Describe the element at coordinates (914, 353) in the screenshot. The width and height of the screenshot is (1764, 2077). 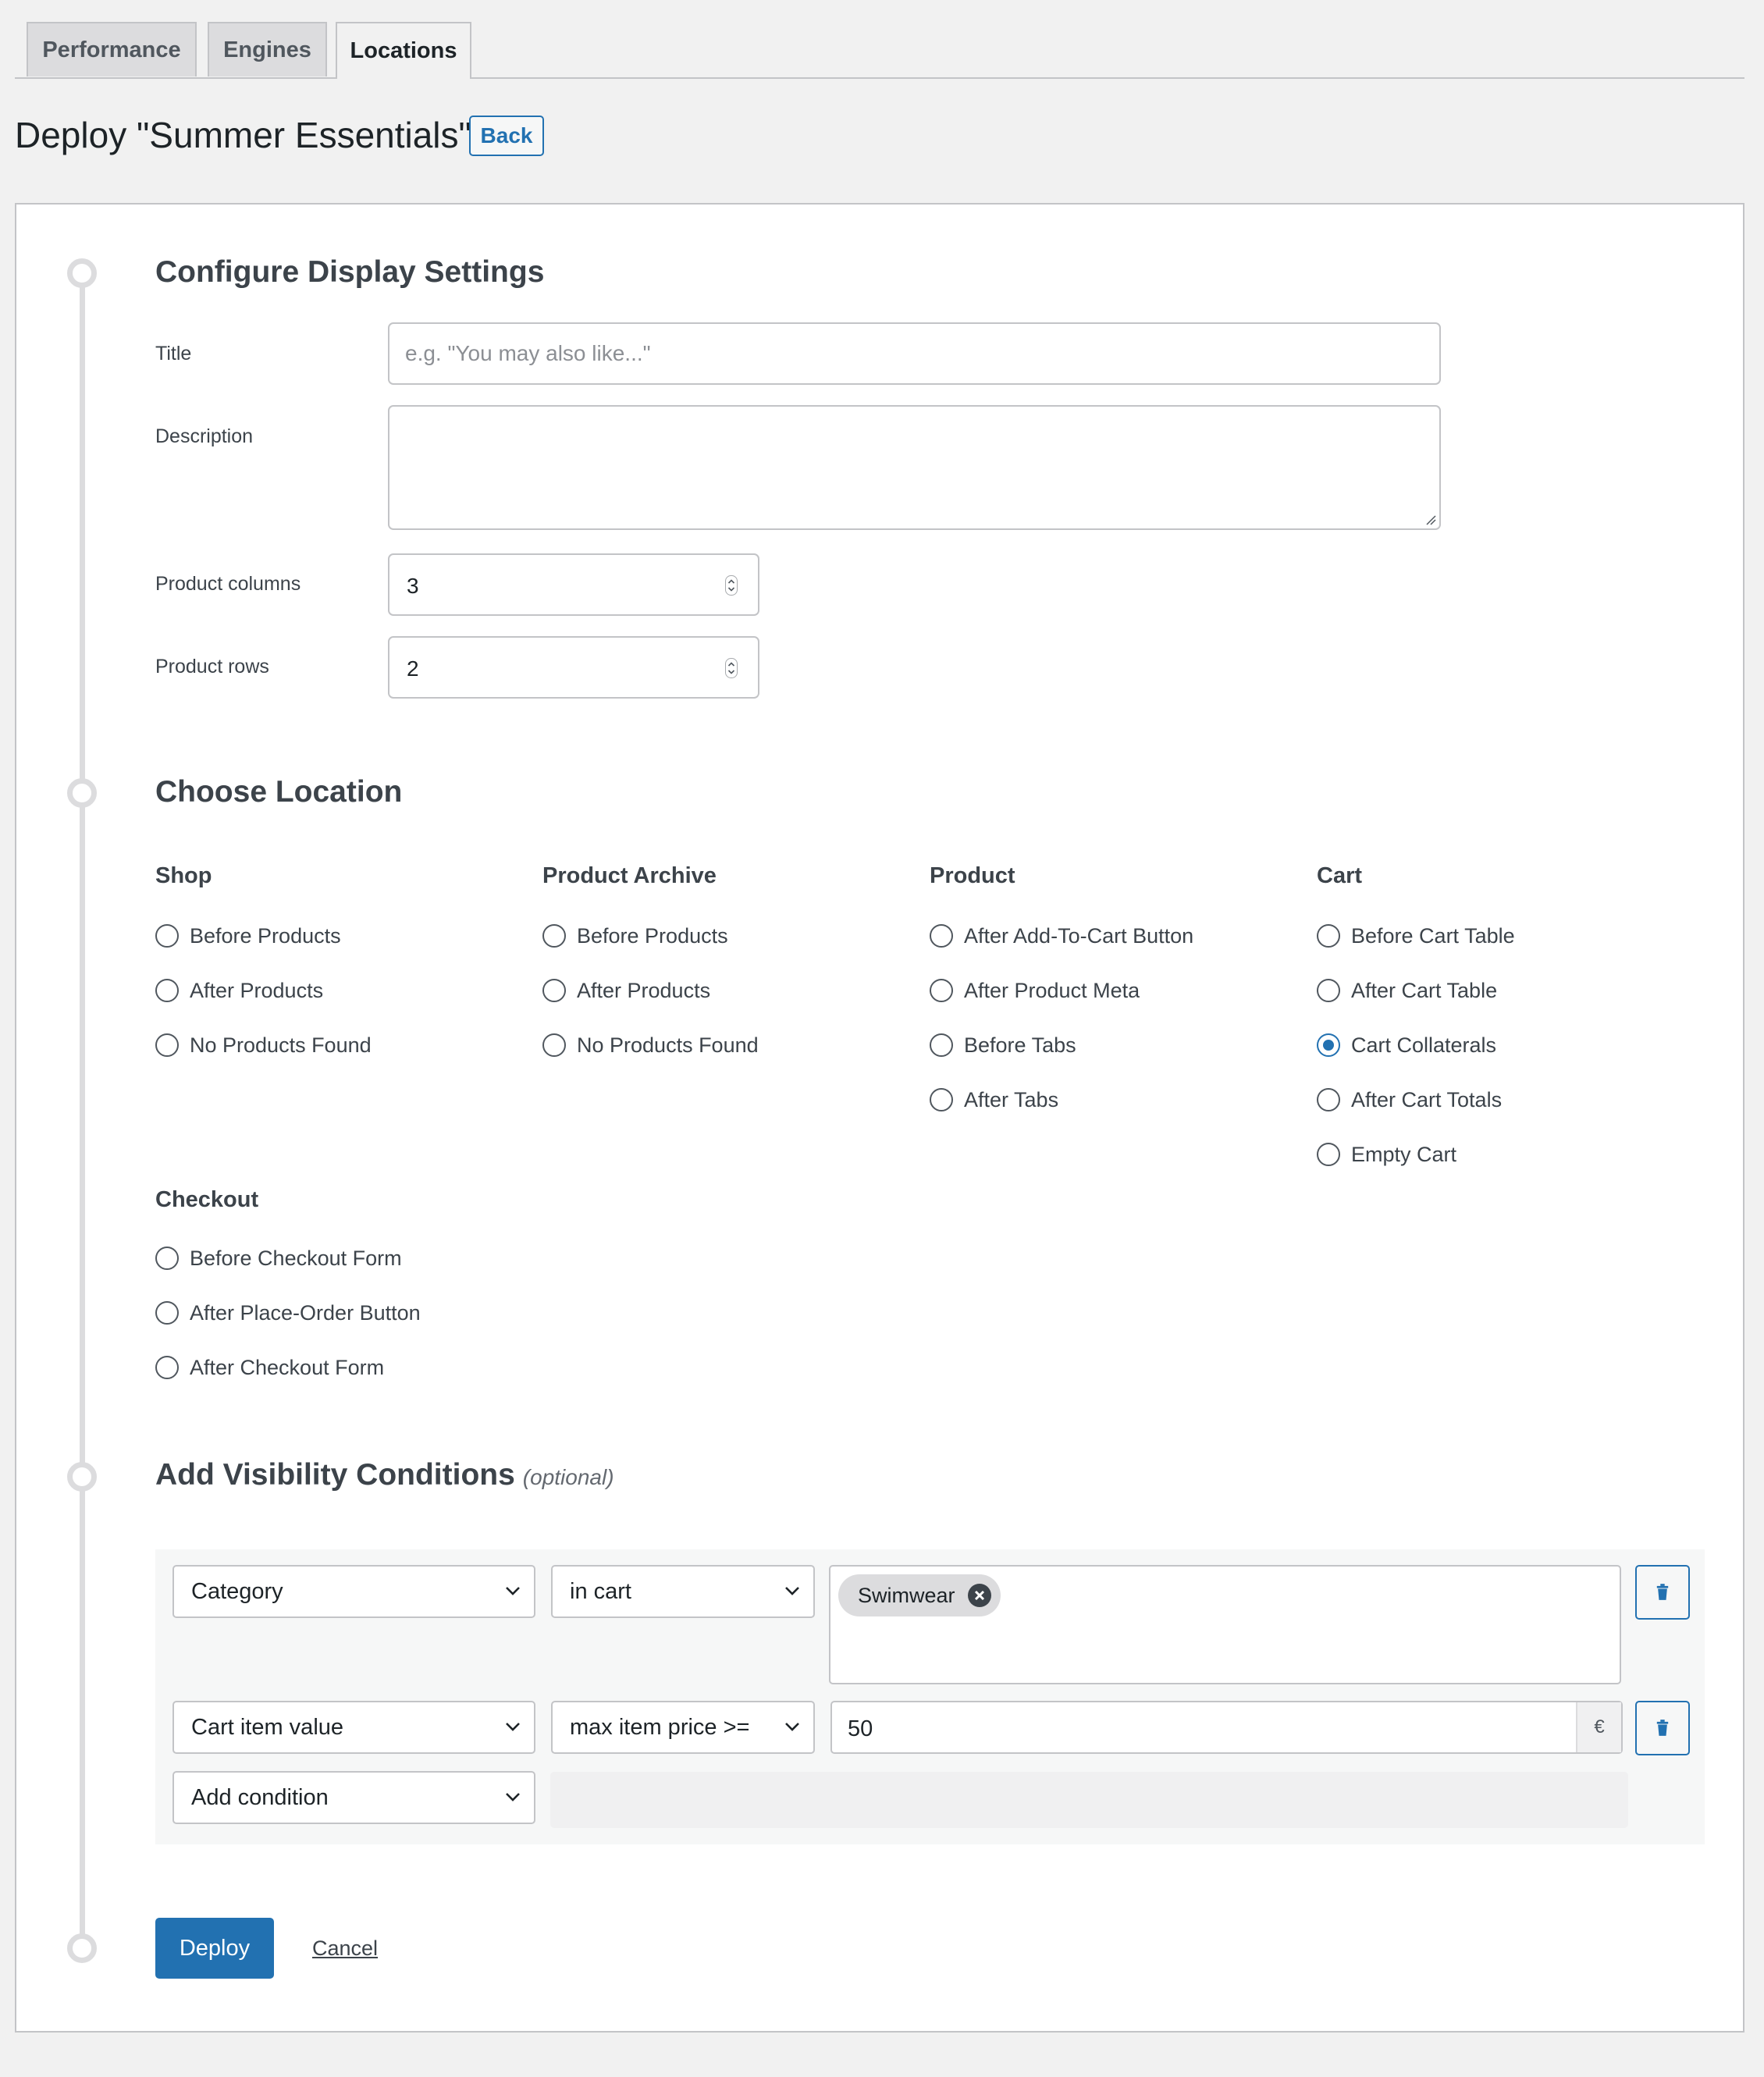
I see `title-input` at that location.